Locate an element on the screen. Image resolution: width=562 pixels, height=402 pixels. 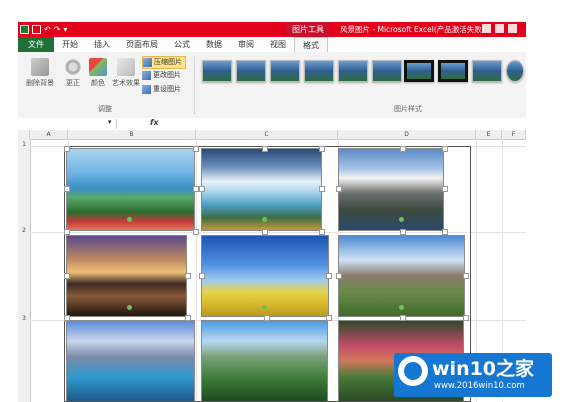
close-icon is located at coordinates (512, 28).